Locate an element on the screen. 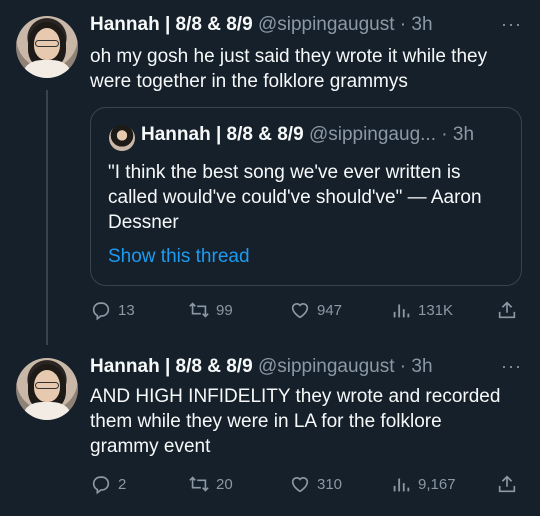 The width and height of the screenshot is (540, 516). thread-line is located at coordinates (47, 217).